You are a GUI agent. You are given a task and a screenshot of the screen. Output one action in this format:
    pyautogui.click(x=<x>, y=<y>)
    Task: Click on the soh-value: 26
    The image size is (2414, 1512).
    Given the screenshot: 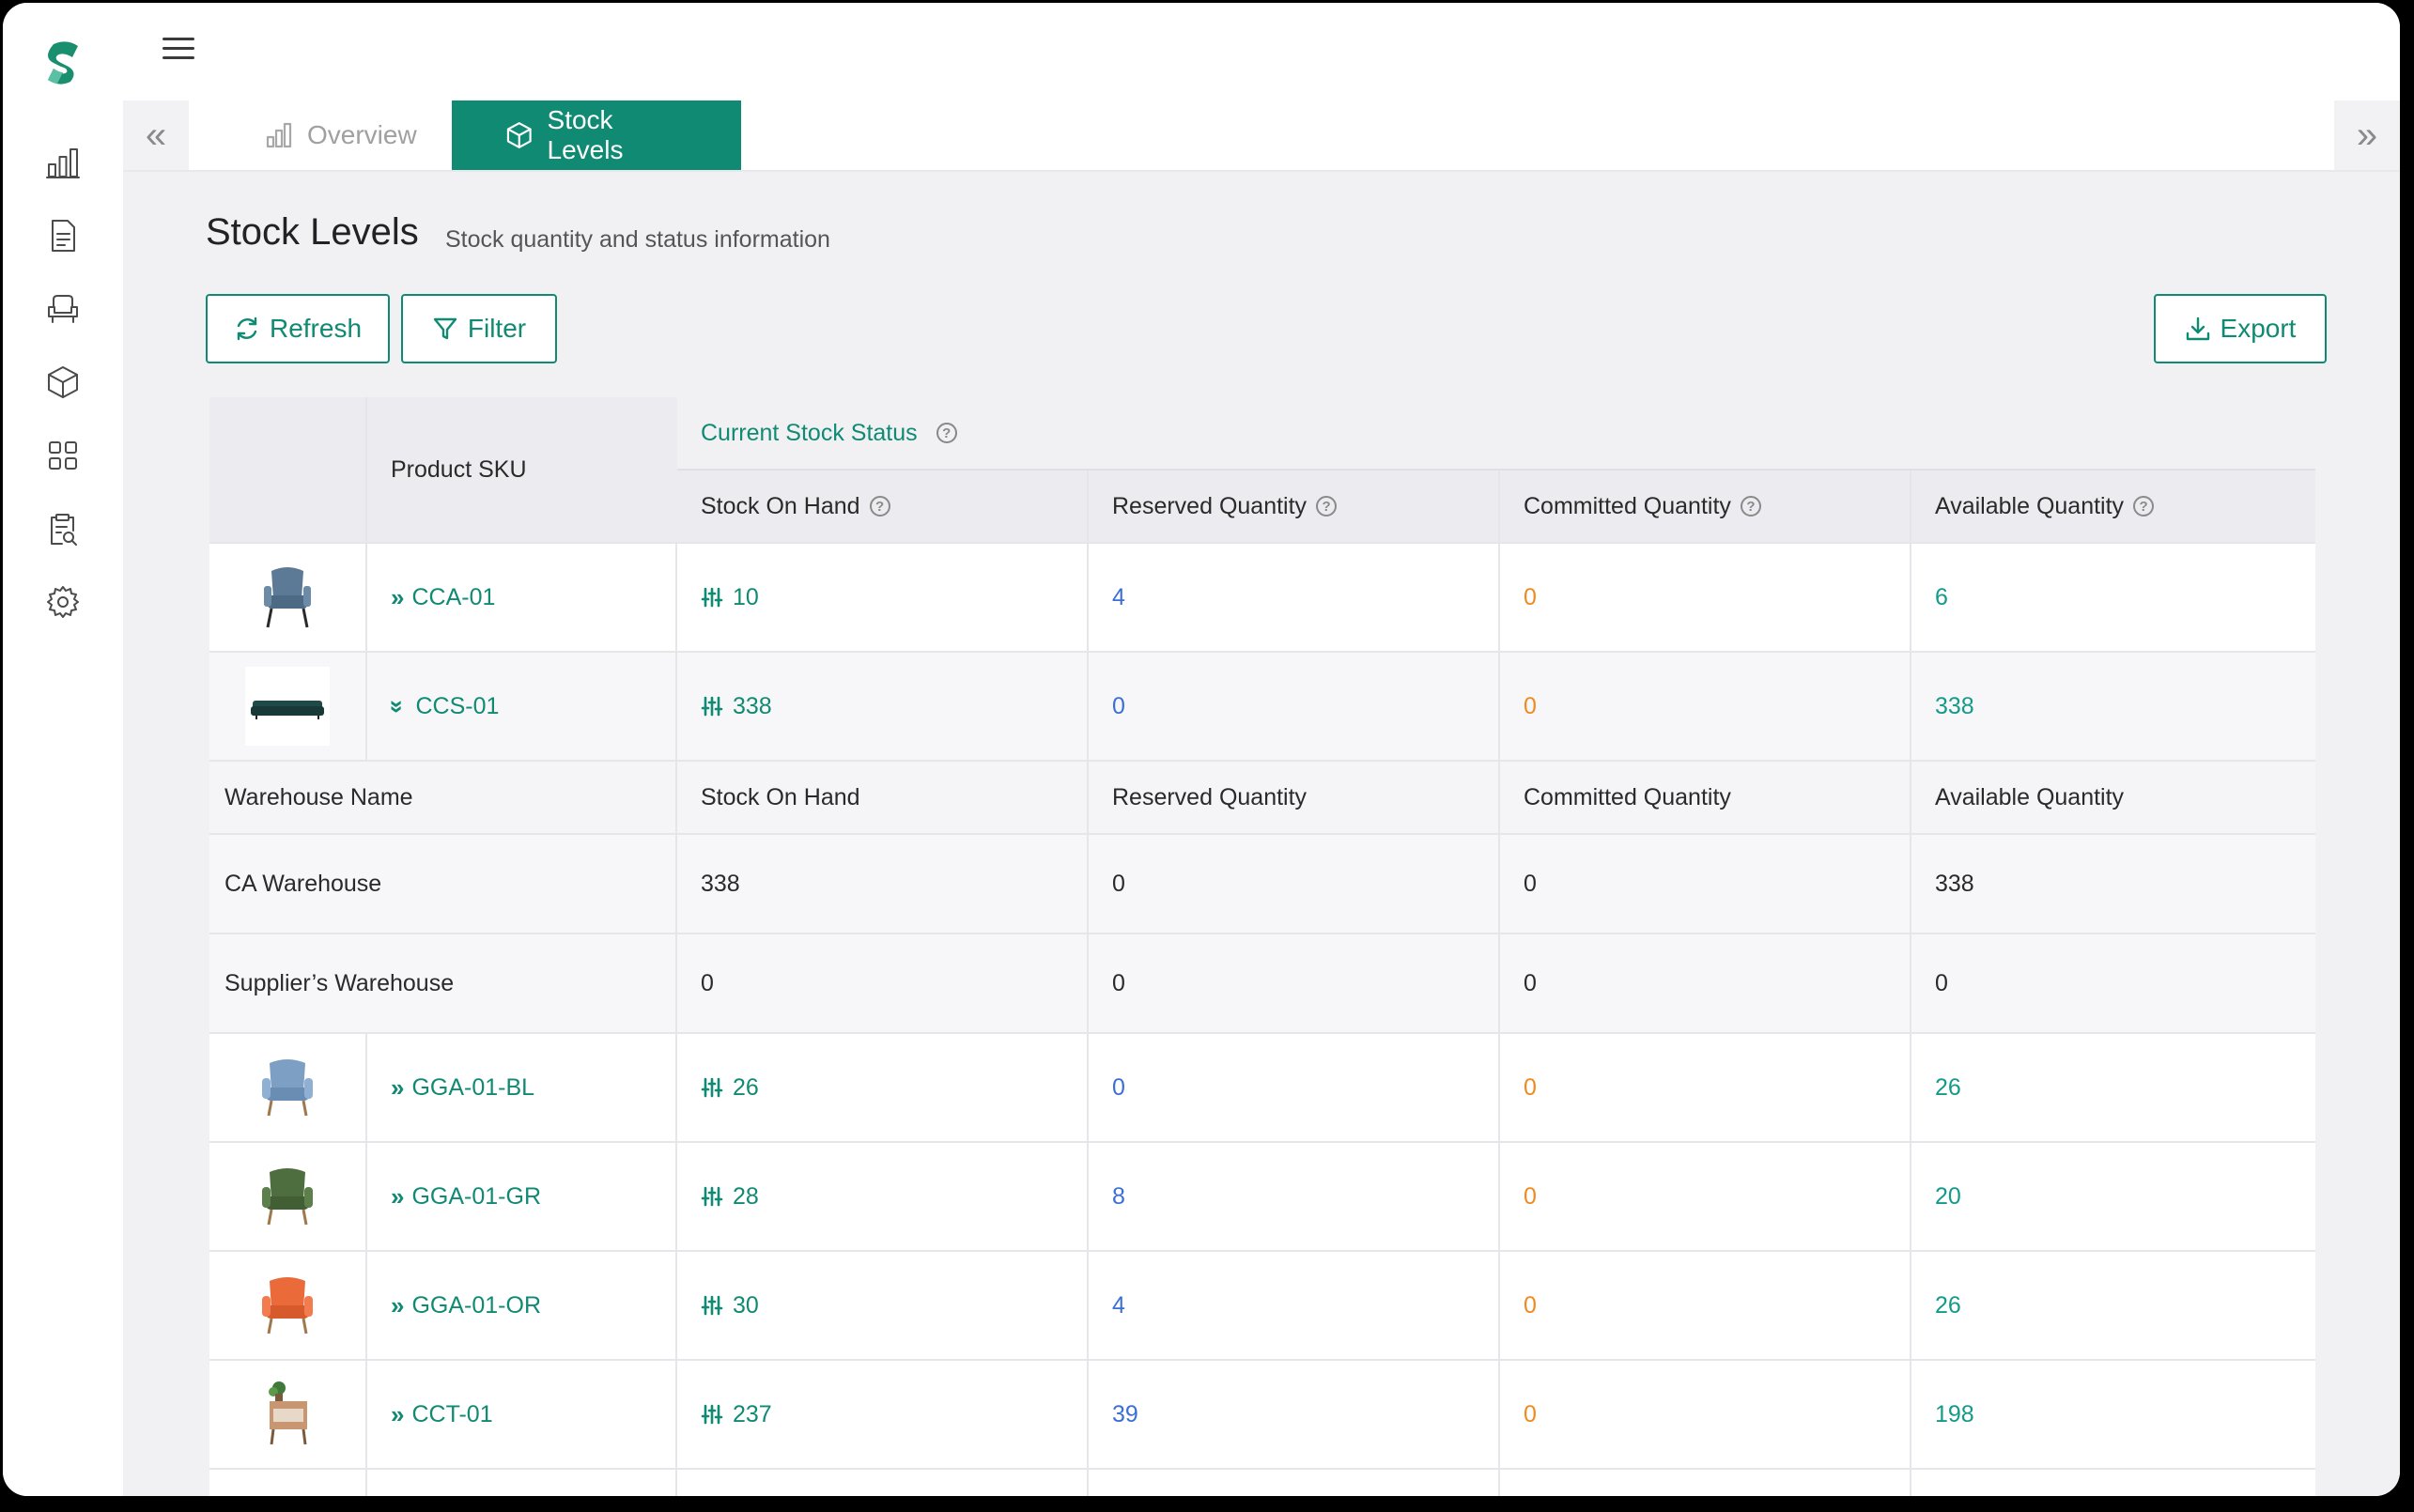 What is the action you would take?
    pyautogui.click(x=746, y=1087)
    